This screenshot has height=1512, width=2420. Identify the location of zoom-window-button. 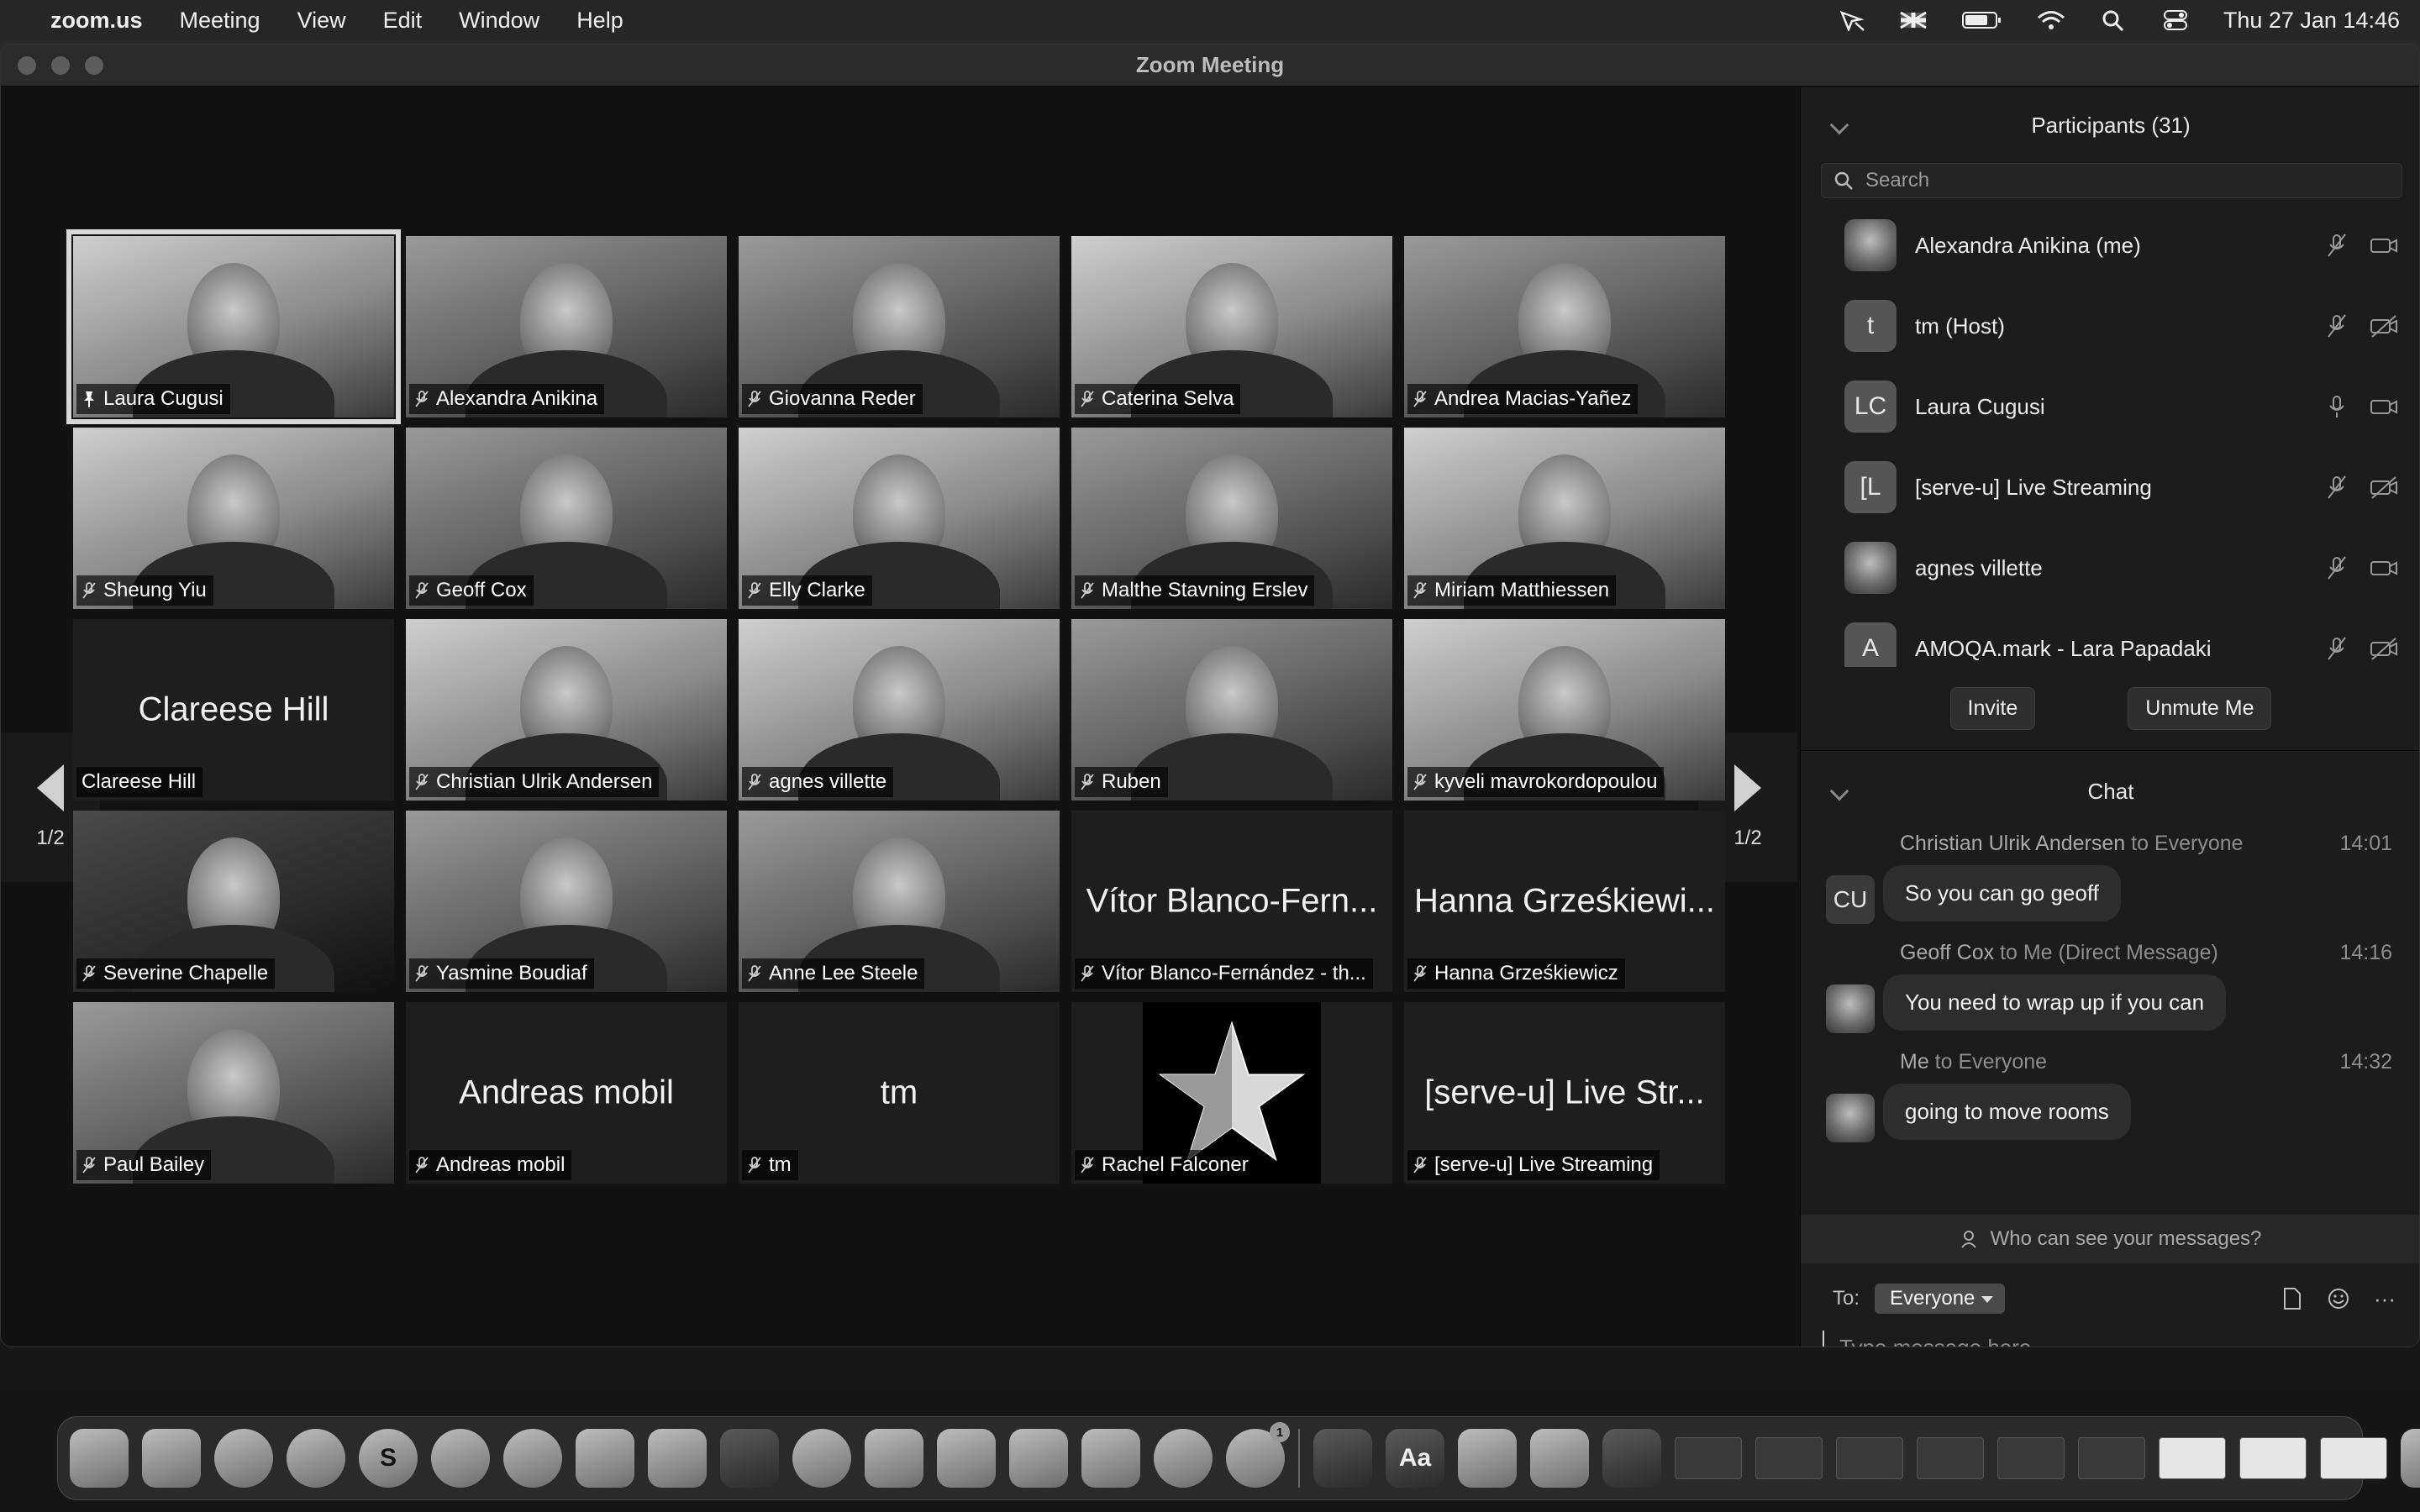
(94, 65).